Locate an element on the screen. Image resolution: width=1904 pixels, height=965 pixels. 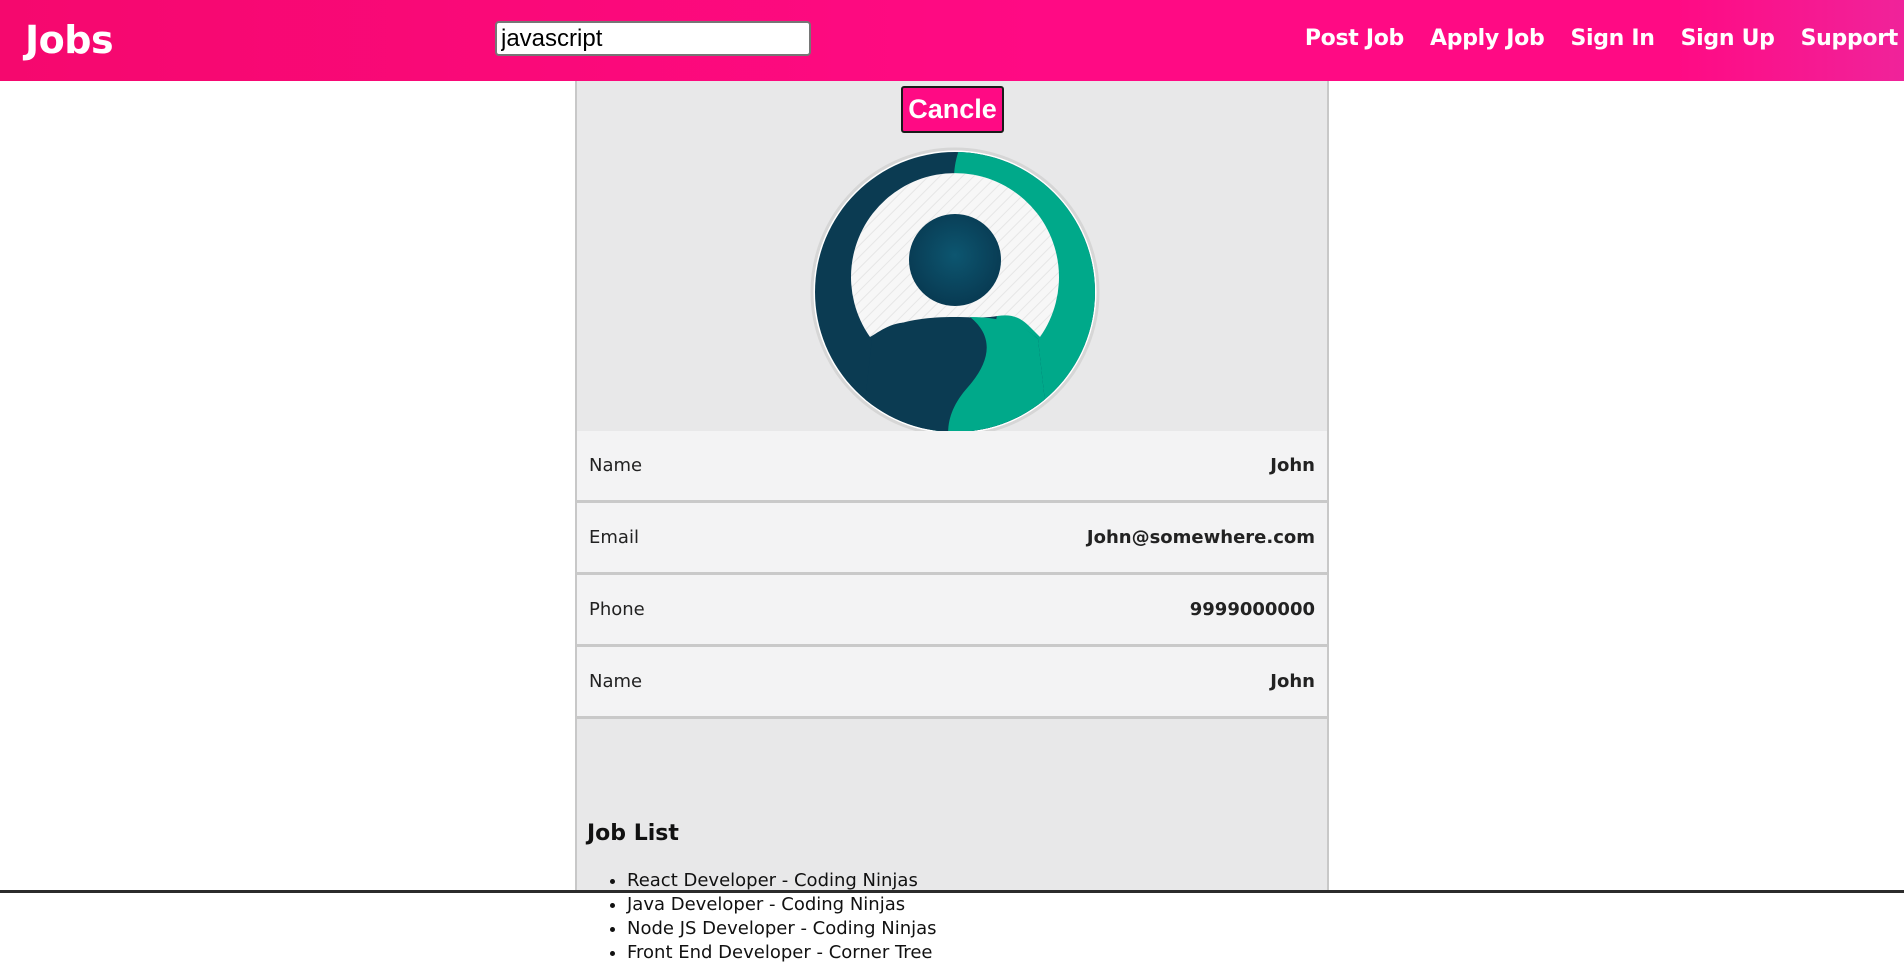
detail-value: John@somewhere.com is located at coordinates (1200, 537).